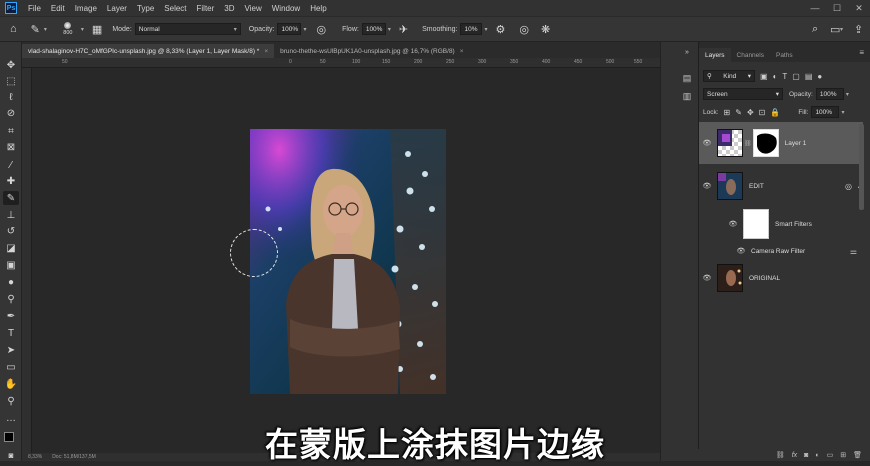 The height and width of the screenshot is (466, 870). Describe the element at coordinates (82, 29) in the screenshot. I see `brush-preset-caret-icon: ▾` at that location.